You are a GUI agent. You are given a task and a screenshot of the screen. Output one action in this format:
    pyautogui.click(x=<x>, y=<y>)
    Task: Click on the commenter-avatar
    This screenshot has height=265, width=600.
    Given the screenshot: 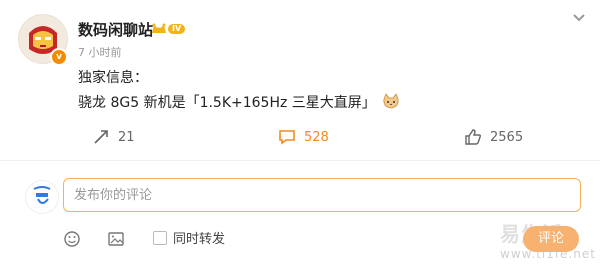 What is the action you would take?
    pyautogui.click(x=42, y=197)
    